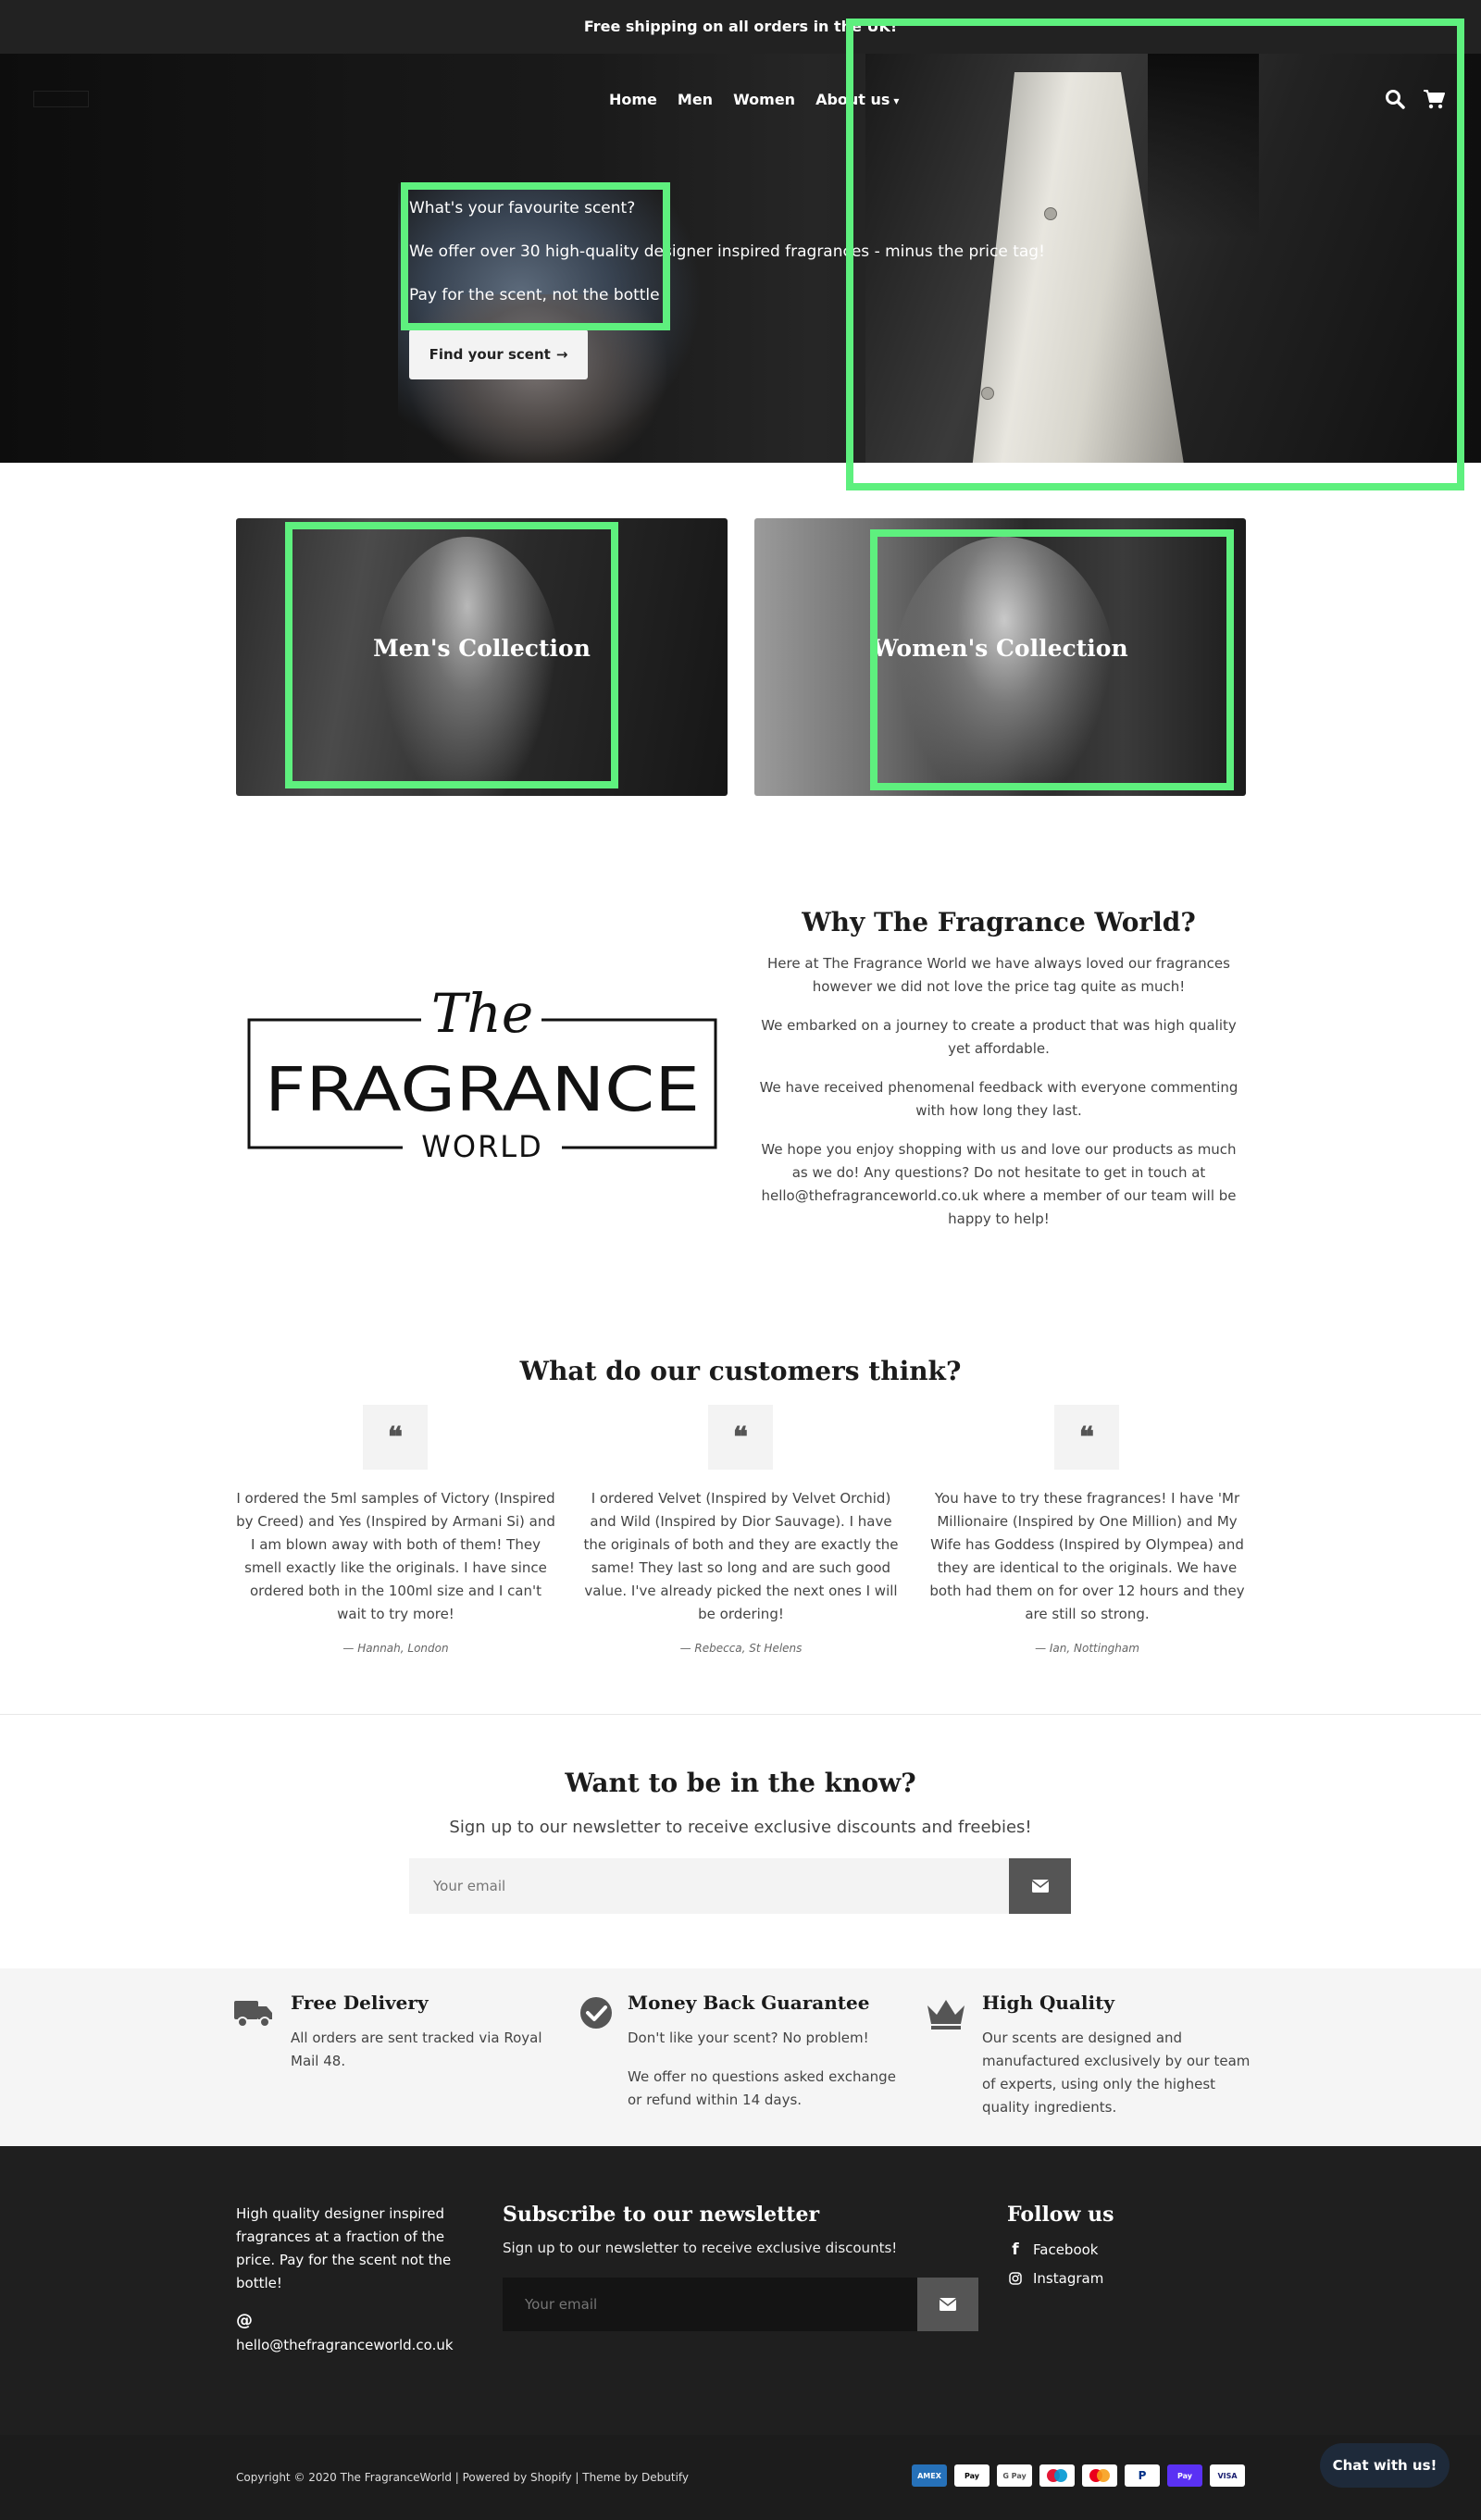 The height and width of the screenshot is (2520, 1481). I want to click on maestro-icon, so click(1057, 2475).